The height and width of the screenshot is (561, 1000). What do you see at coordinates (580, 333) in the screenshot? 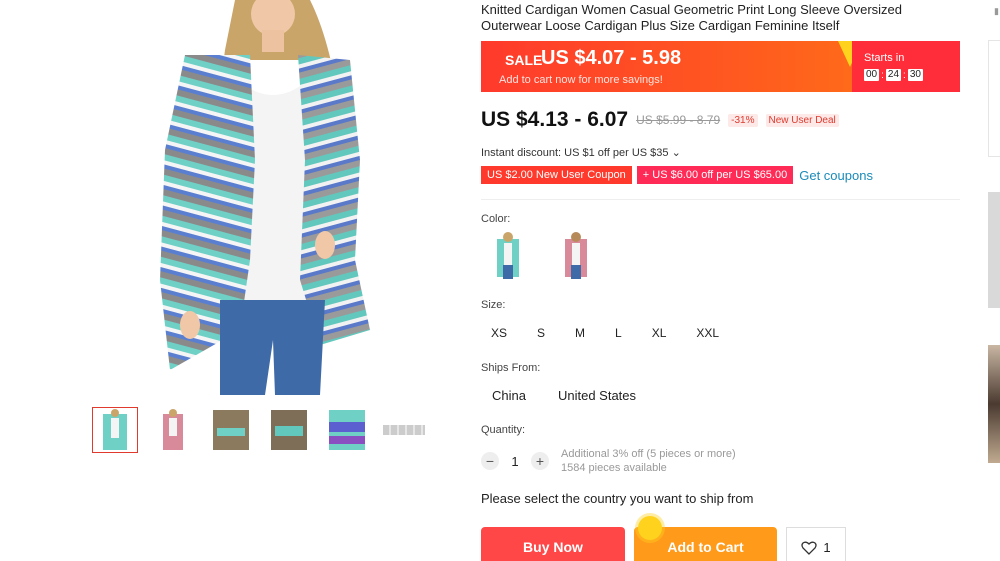
I see `size-option-m: M` at bounding box center [580, 333].